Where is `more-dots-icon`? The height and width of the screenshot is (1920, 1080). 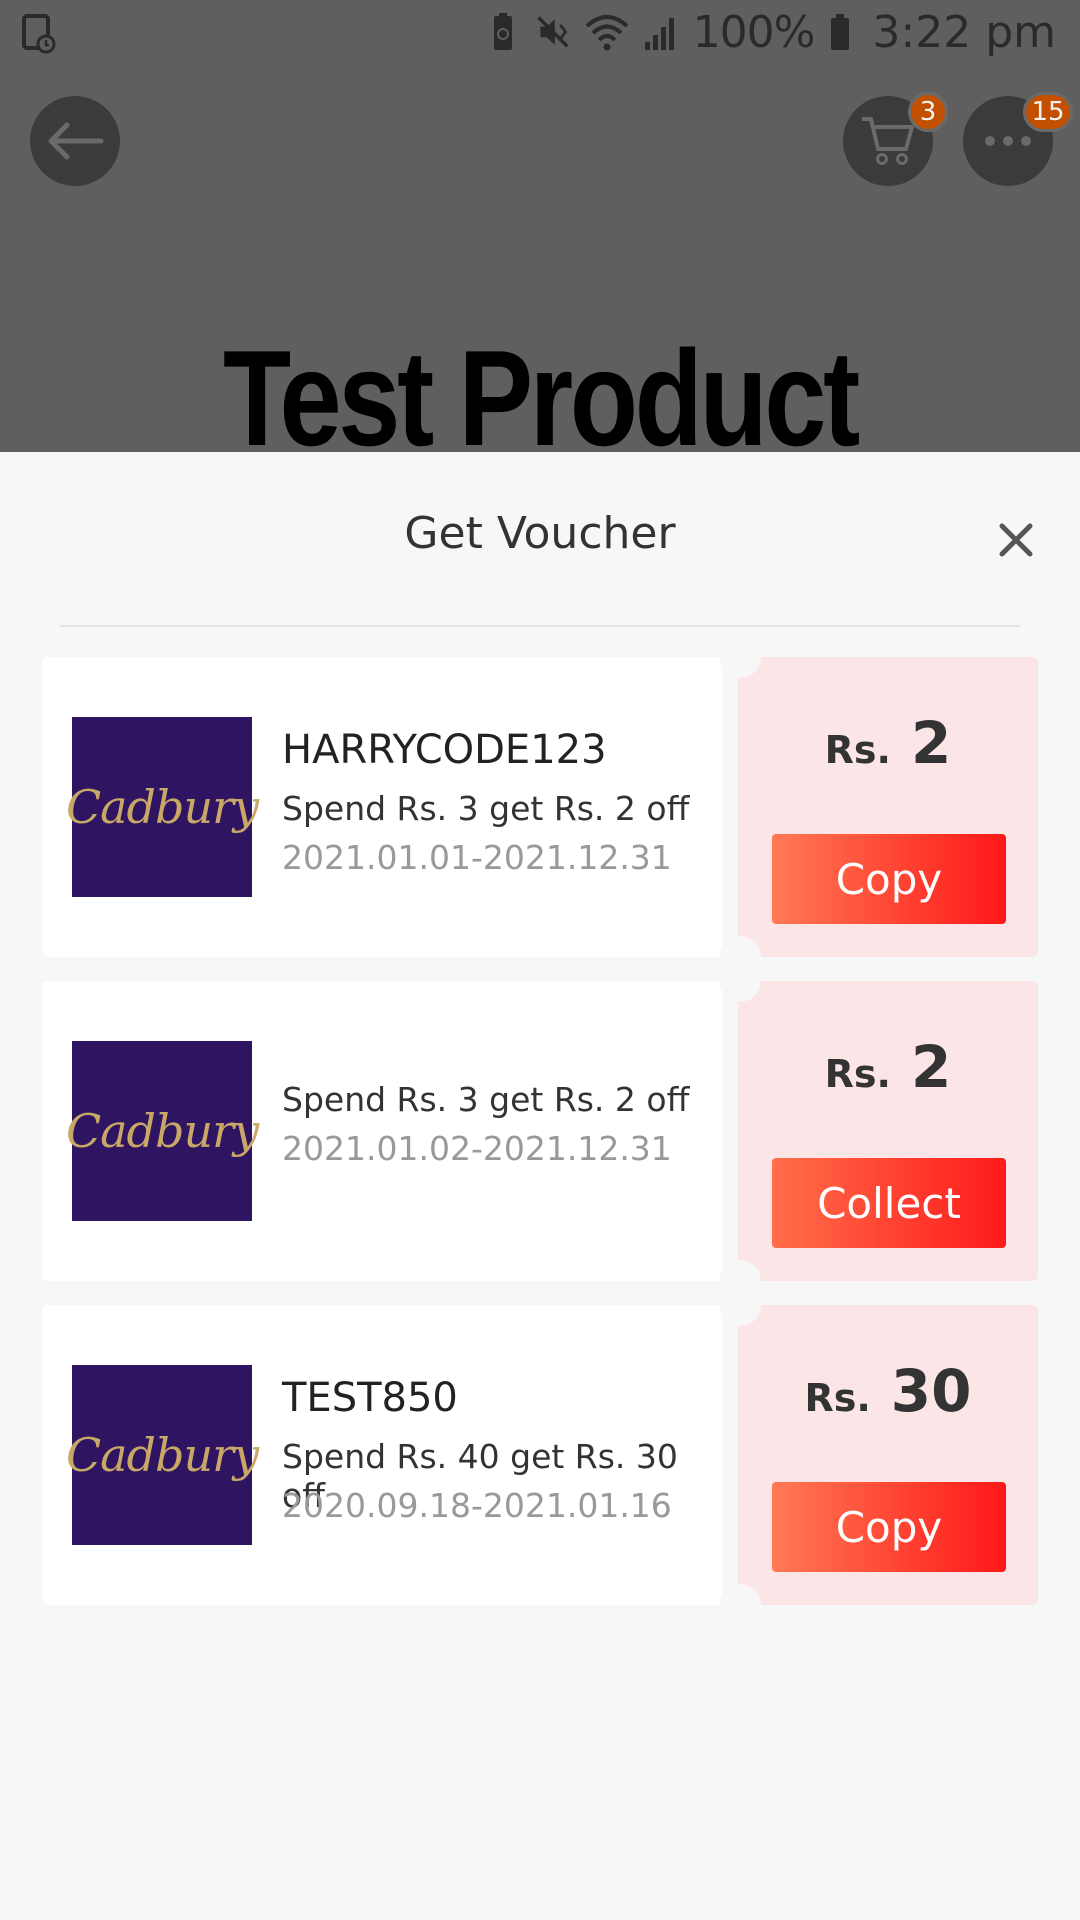 more-dots-icon is located at coordinates (1008, 141).